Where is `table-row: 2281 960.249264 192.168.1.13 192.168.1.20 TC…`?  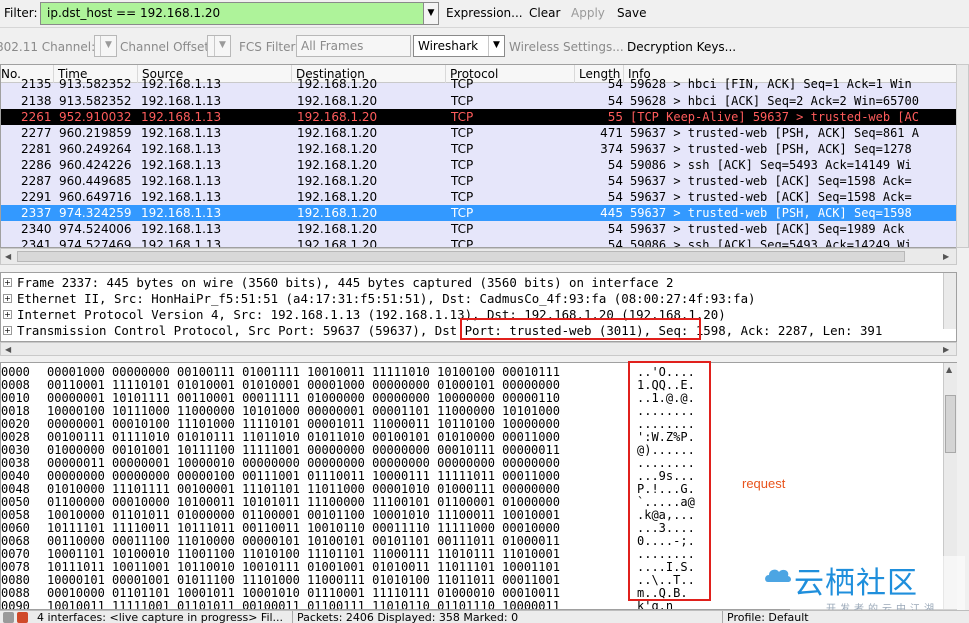 table-row: 2281 960.249264 192.168.1.13 192.168.1.20 TC… is located at coordinates (478, 149).